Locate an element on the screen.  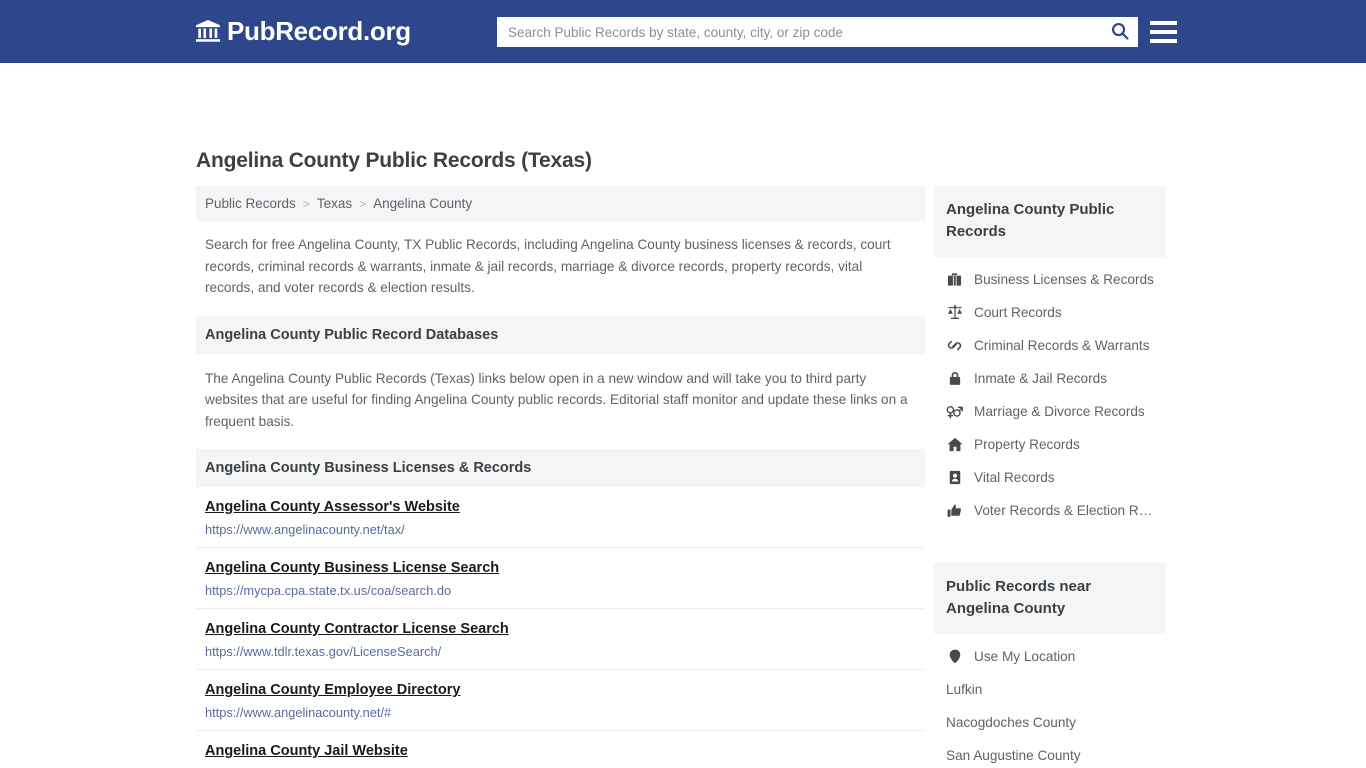
sidebar-near-heading: Public Records near Angelina County is located at coordinates (1050, 598).